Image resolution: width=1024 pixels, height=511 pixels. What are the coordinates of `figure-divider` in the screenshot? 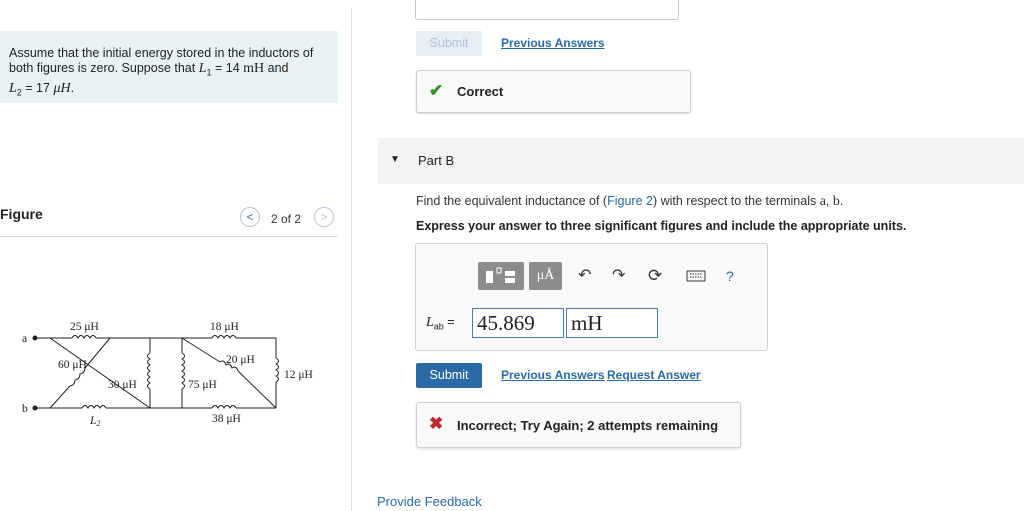 It's located at (169, 236).